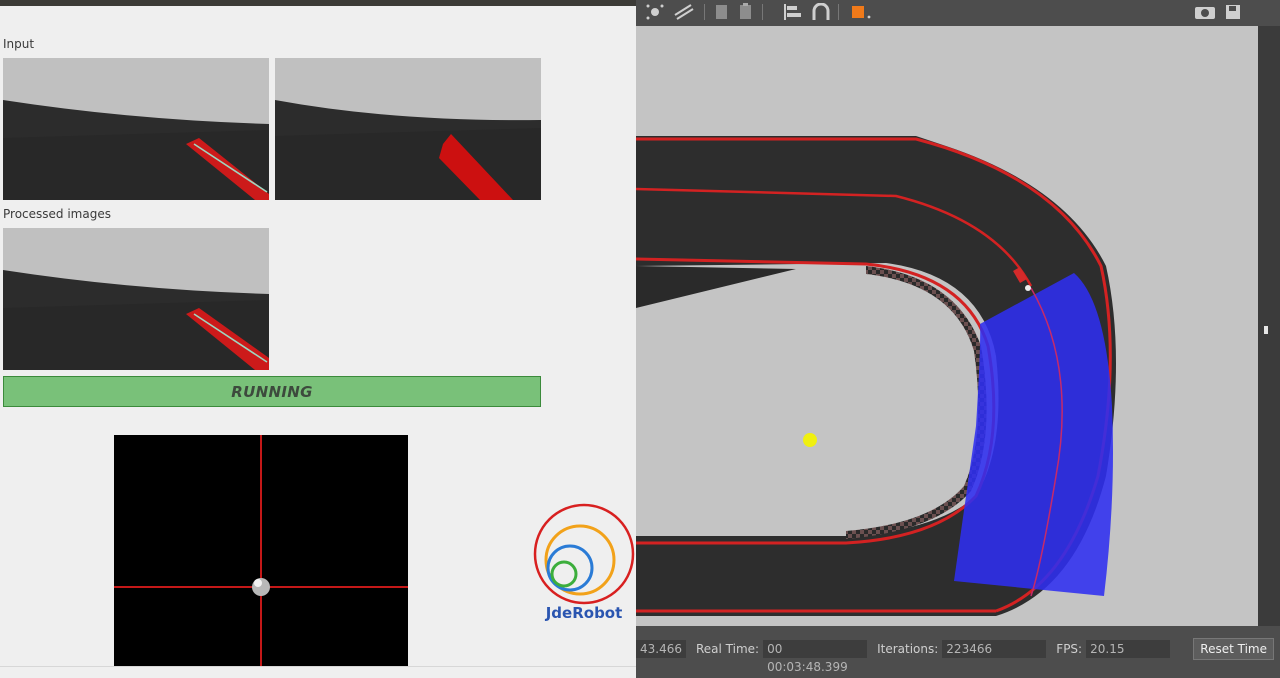  Describe the element at coordinates (57, 214) in the screenshot. I see `processed-images-label: Processed images` at that location.